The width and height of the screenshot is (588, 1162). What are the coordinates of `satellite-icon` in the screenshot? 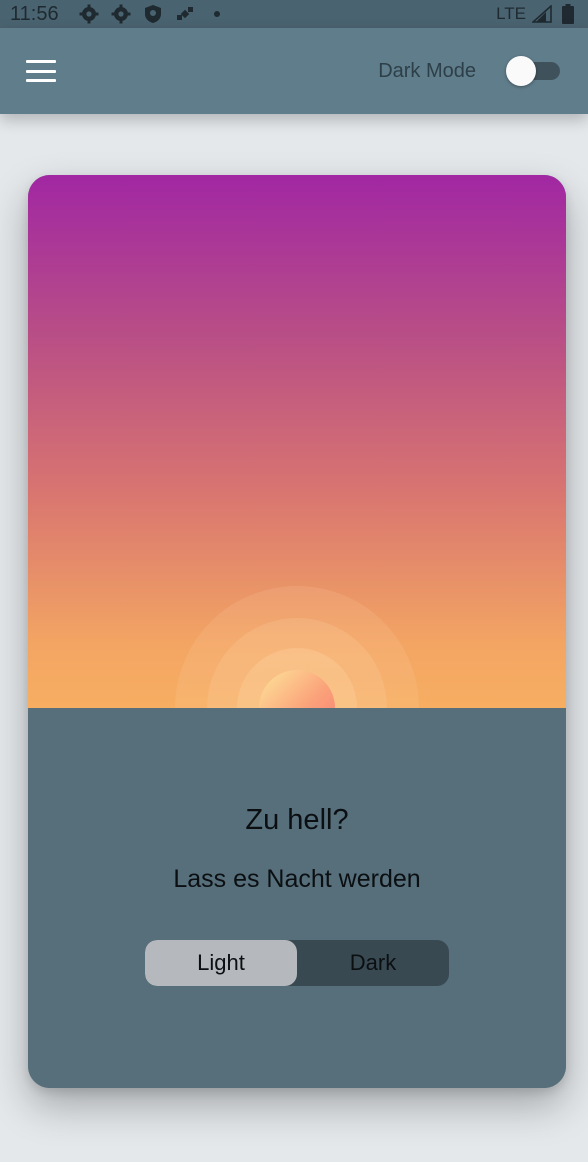 It's located at (185, 14).